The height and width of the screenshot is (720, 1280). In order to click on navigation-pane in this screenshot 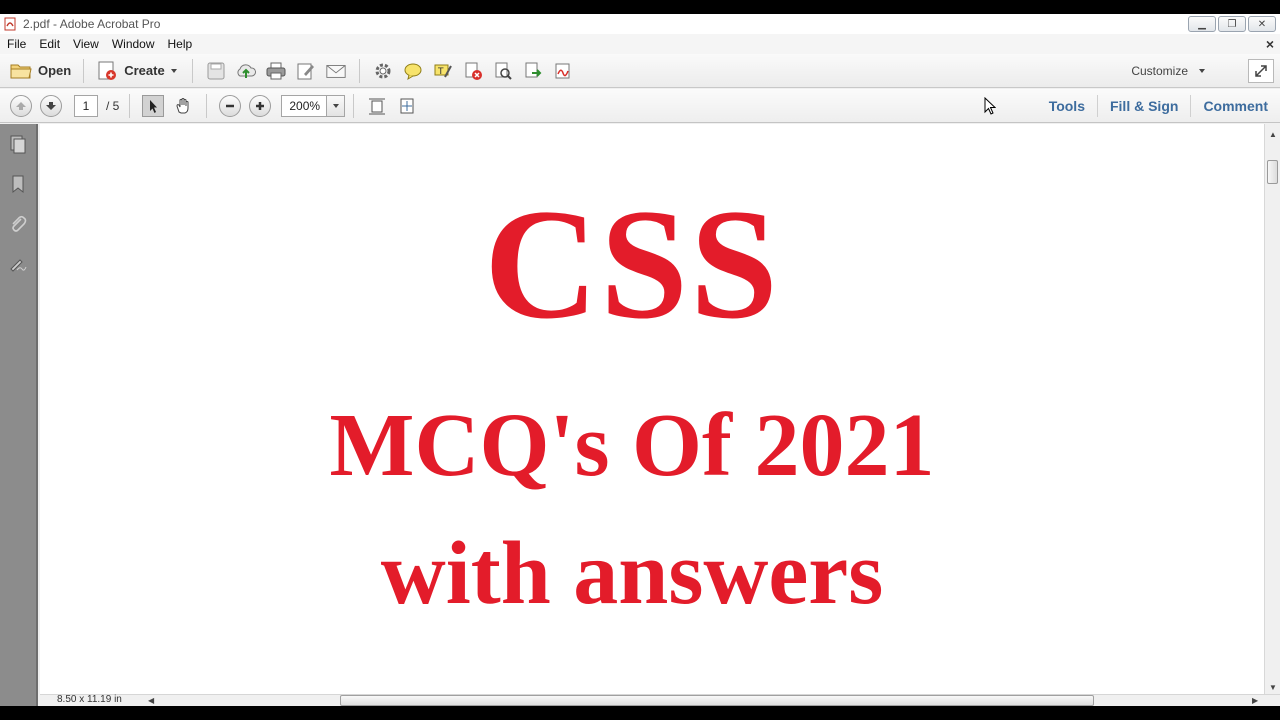, I will do `click(19, 415)`.